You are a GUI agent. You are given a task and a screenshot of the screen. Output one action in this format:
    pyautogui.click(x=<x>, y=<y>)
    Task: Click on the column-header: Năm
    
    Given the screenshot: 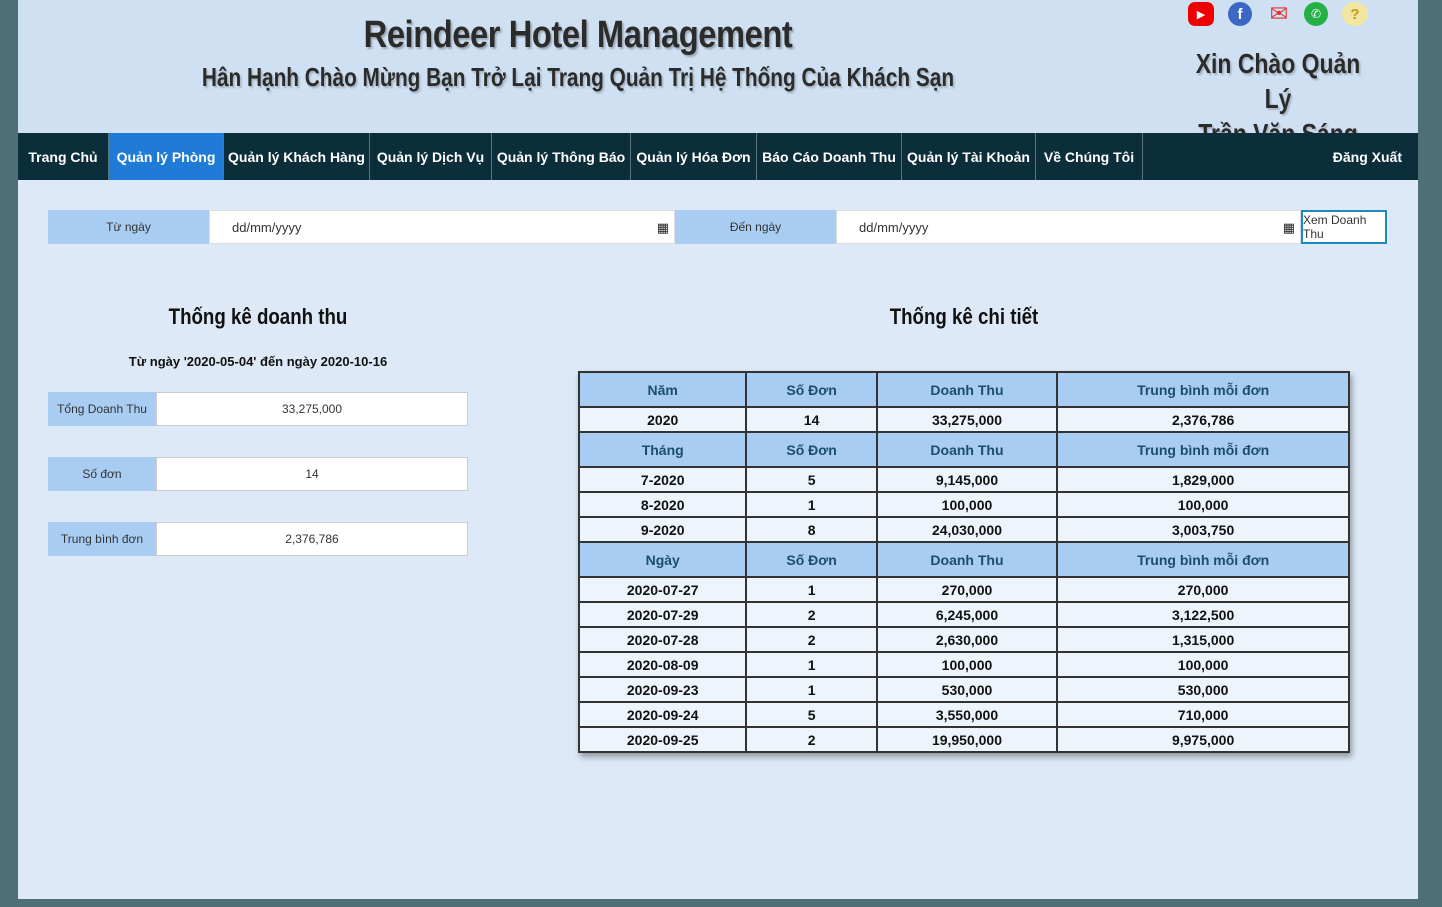 What is the action you would take?
    pyautogui.click(x=662, y=389)
    